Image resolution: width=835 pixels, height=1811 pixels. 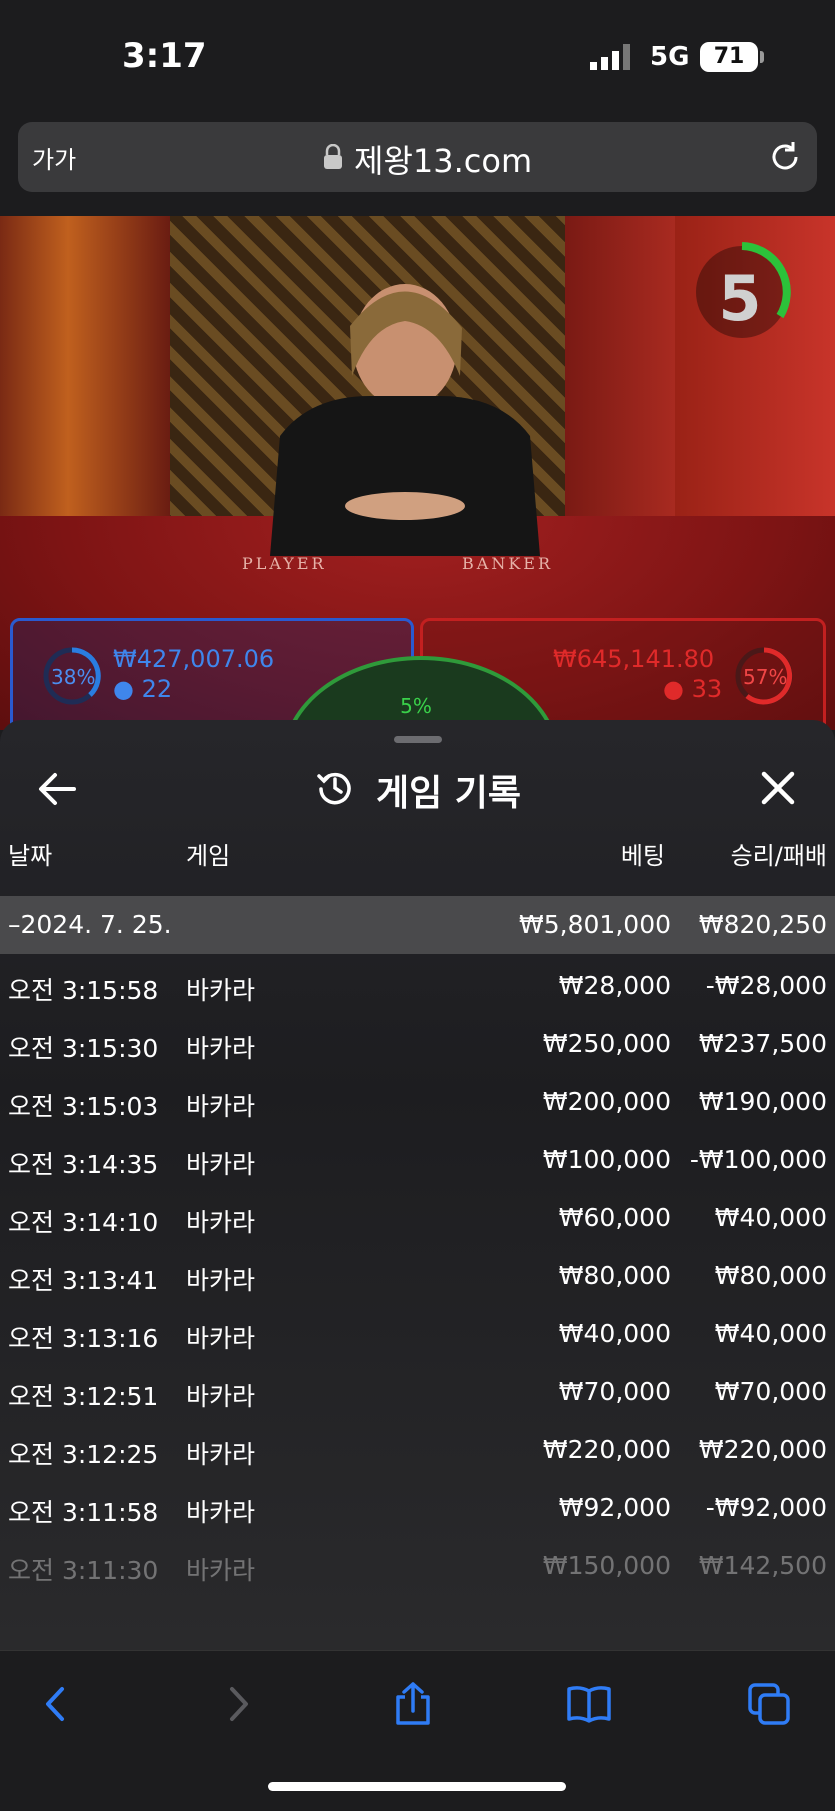 I want to click on close-icon, so click(x=778, y=788).